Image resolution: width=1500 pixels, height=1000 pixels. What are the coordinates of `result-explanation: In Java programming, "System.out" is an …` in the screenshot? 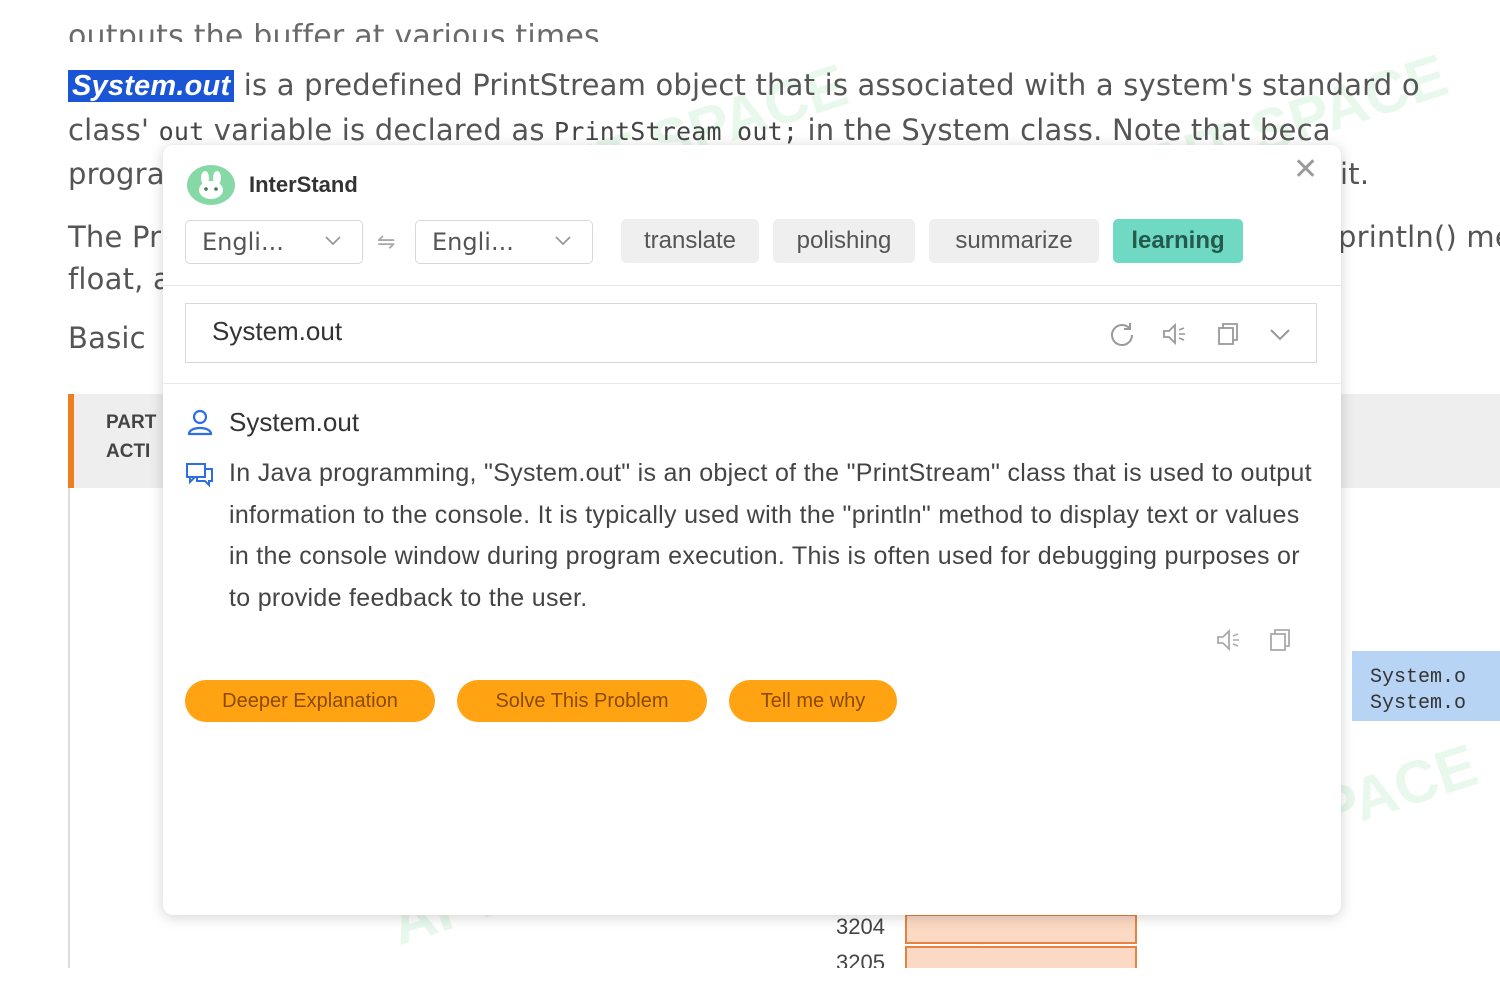 It's located at (770, 535).